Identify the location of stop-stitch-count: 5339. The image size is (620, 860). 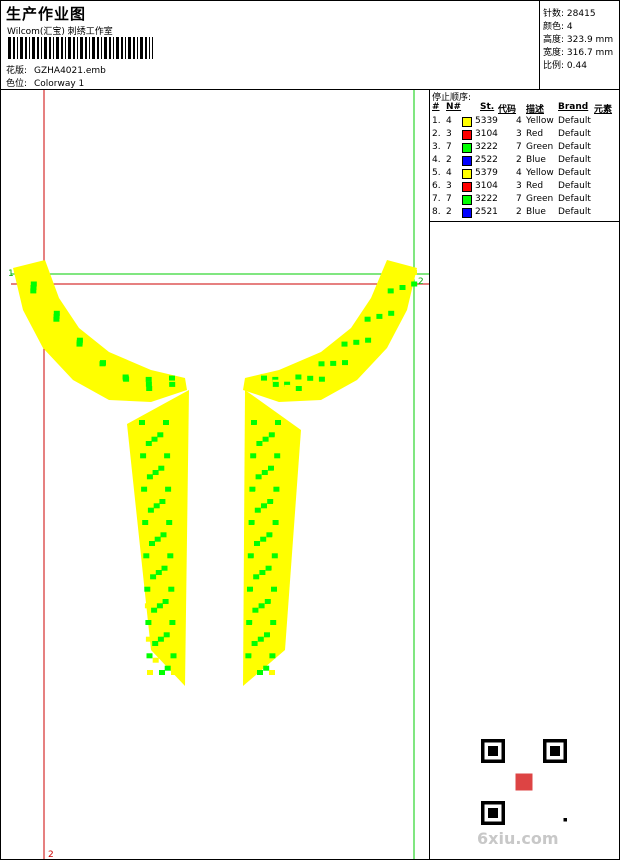
(486, 121).